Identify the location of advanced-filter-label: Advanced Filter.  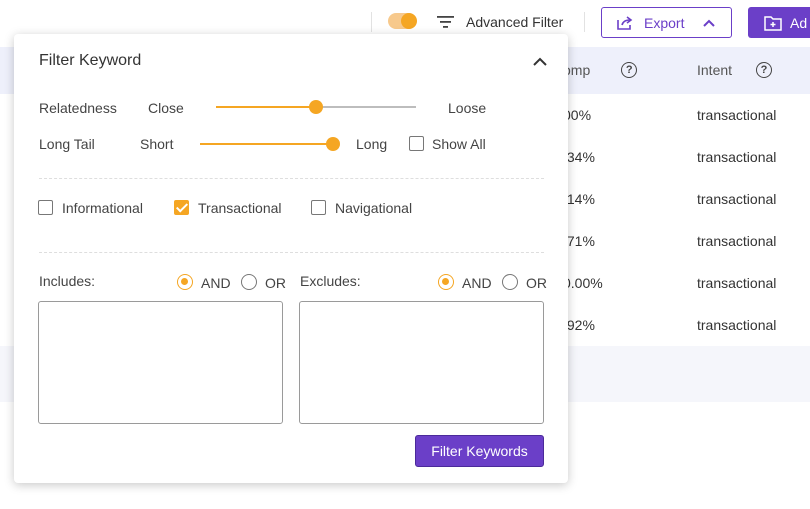
(515, 22).